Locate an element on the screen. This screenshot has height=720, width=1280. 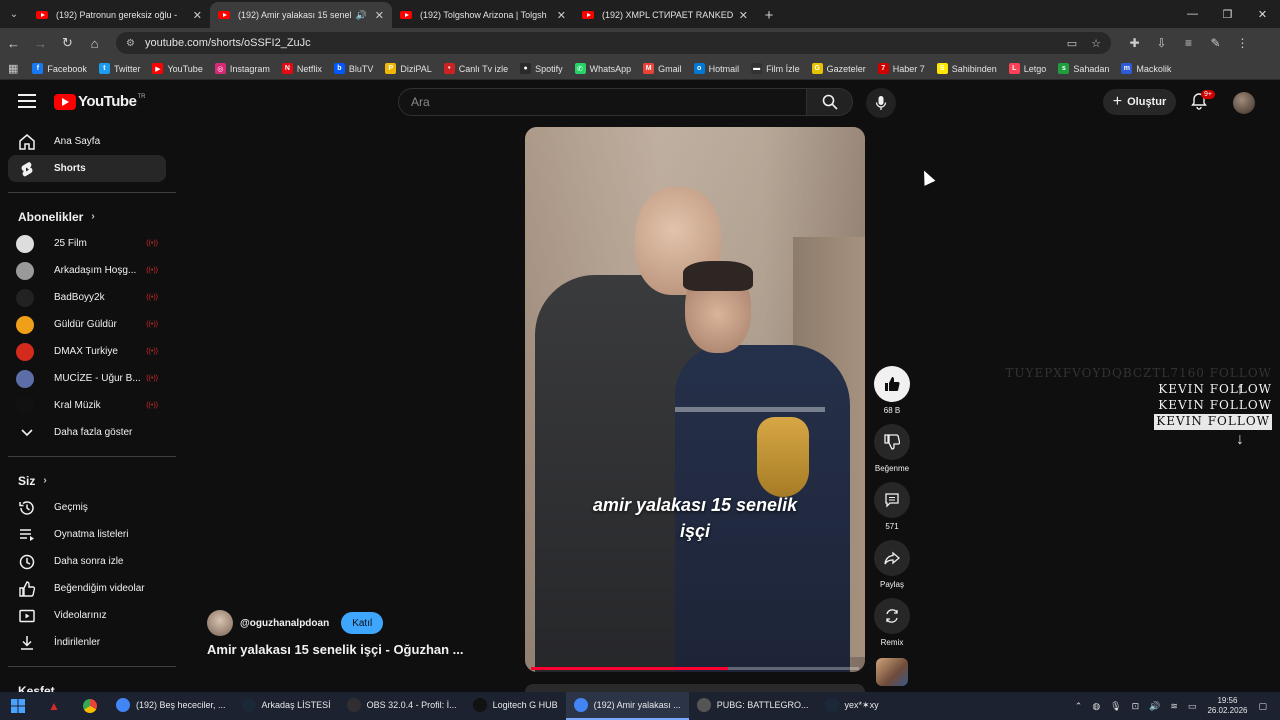
arrow-up-icon: ↑ is located at coordinates (1240, 390).